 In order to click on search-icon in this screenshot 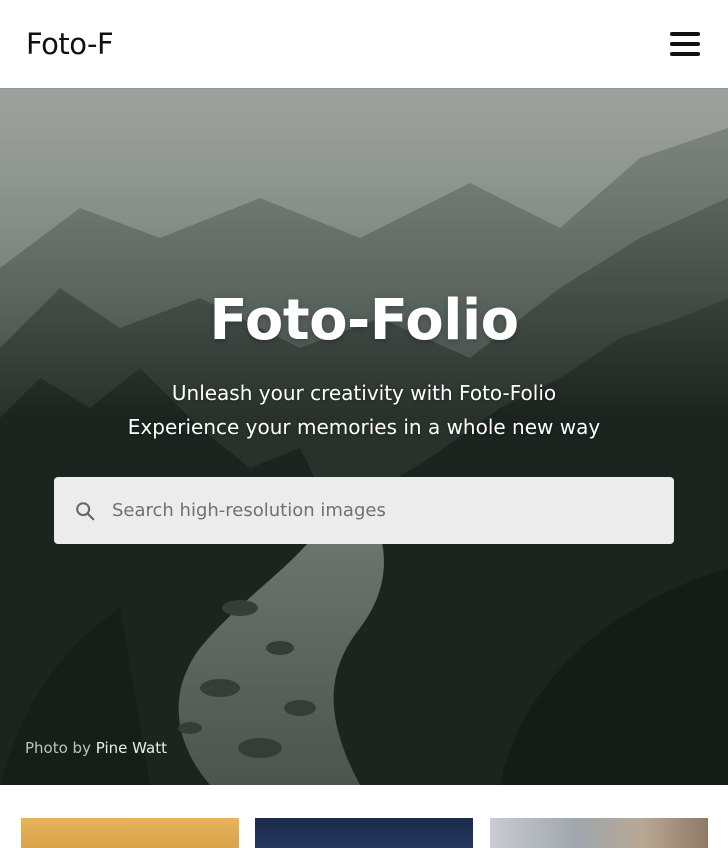, I will do `click(85, 511)`.